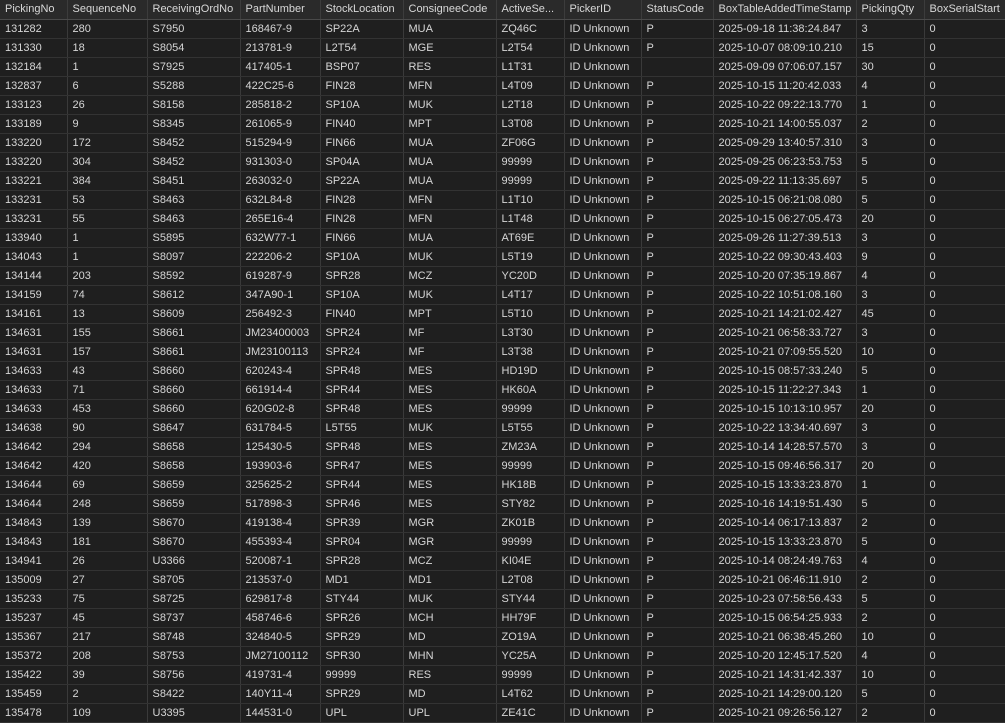  I want to click on table-cell: 109, so click(107, 713).